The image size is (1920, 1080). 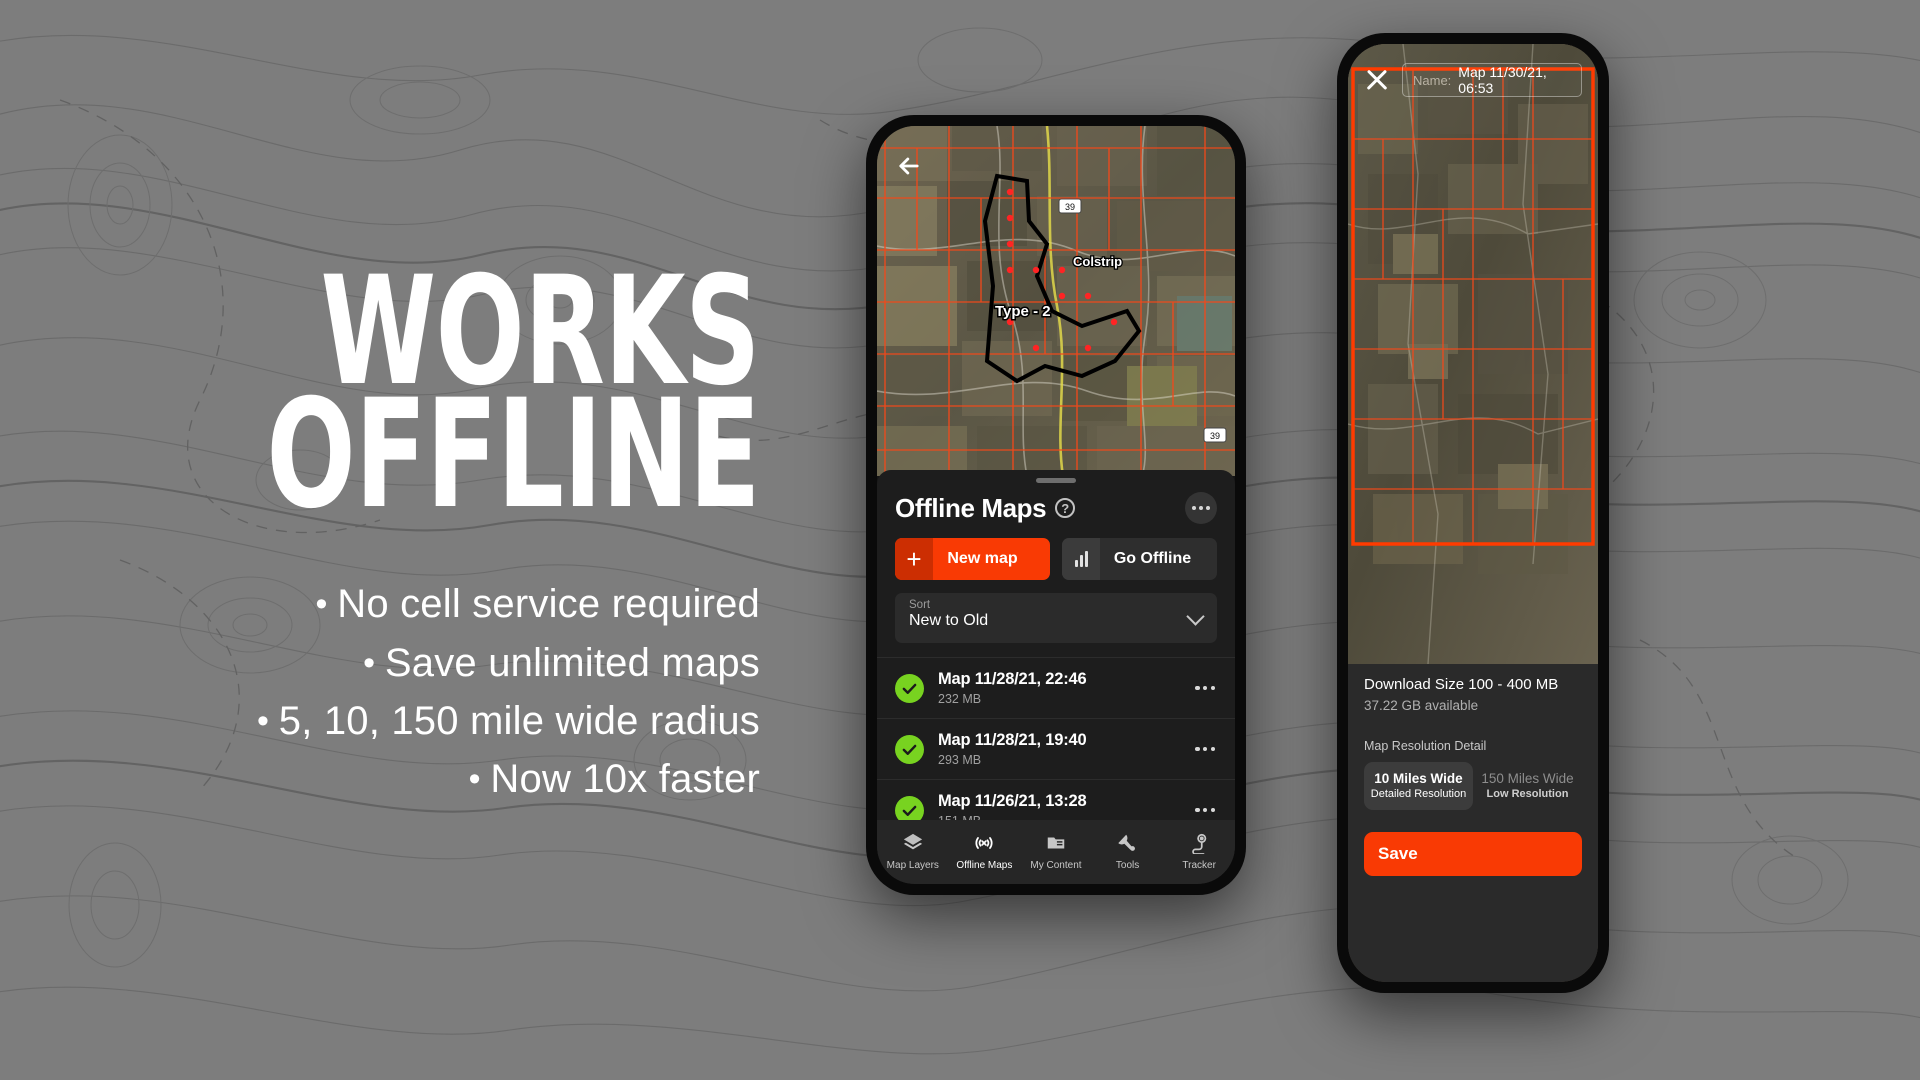 What do you see at coordinates (1398, 853) in the screenshot?
I see `save-button-label: Save` at bounding box center [1398, 853].